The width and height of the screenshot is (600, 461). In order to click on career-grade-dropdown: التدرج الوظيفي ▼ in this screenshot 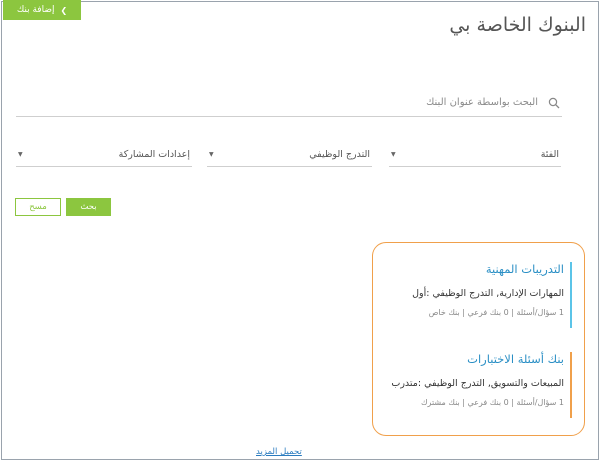, I will do `click(289, 155)`.